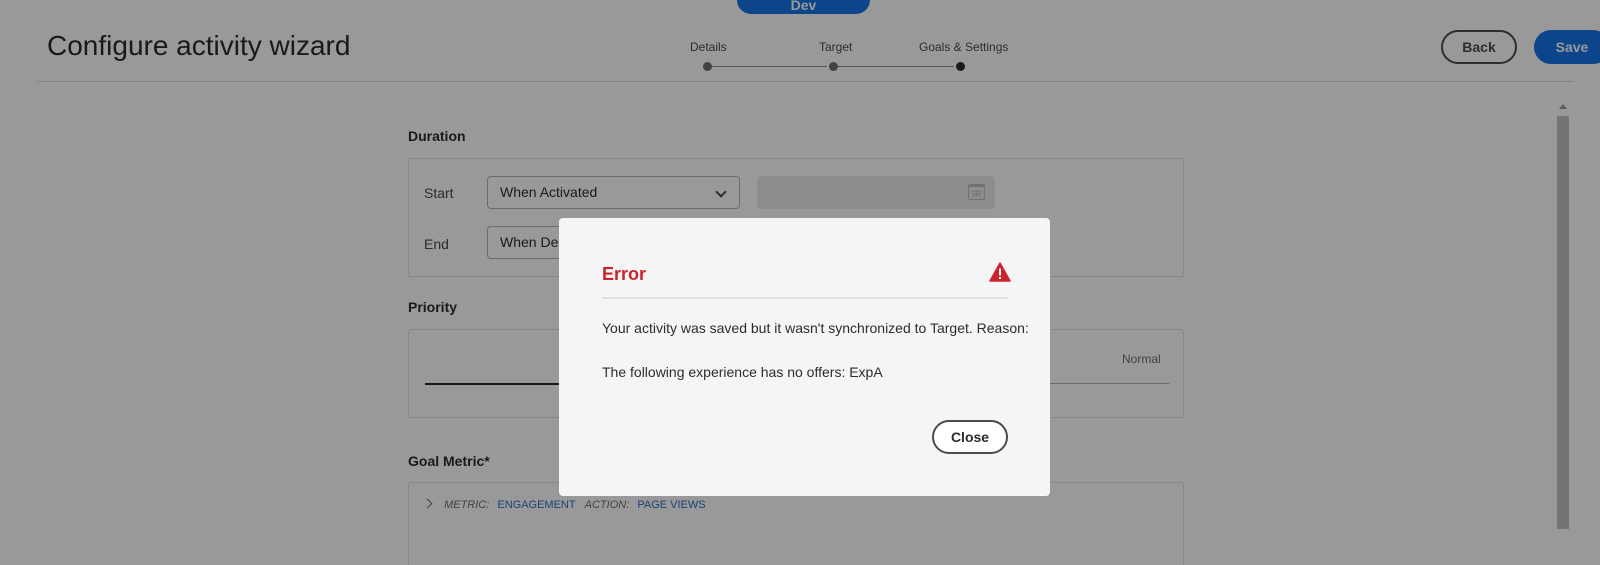 This screenshot has height=565, width=1600. Describe the element at coordinates (805, 298) in the screenshot. I see `dialog-divider` at that location.